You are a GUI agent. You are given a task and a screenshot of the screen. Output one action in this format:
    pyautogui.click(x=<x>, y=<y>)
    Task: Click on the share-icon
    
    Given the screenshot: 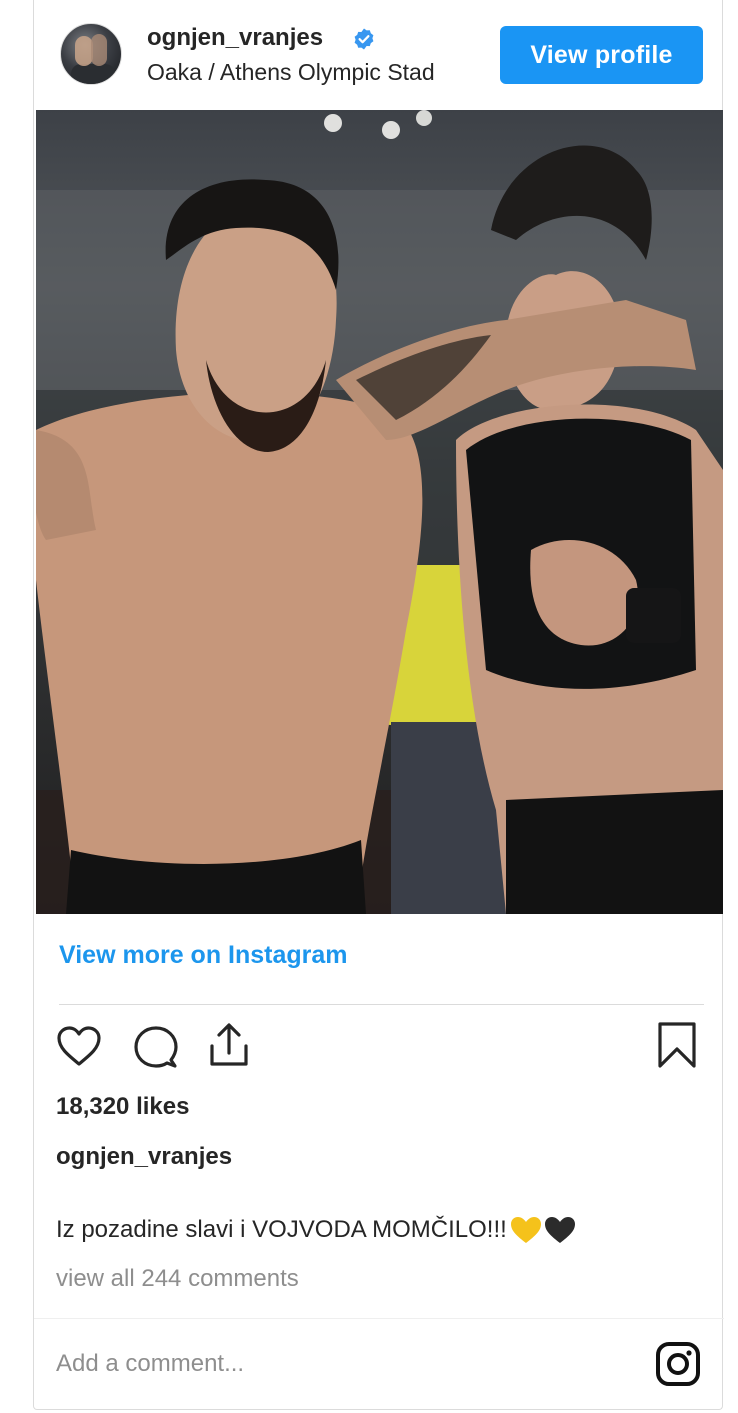 What is the action you would take?
    pyautogui.click(x=229, y=1045)
    